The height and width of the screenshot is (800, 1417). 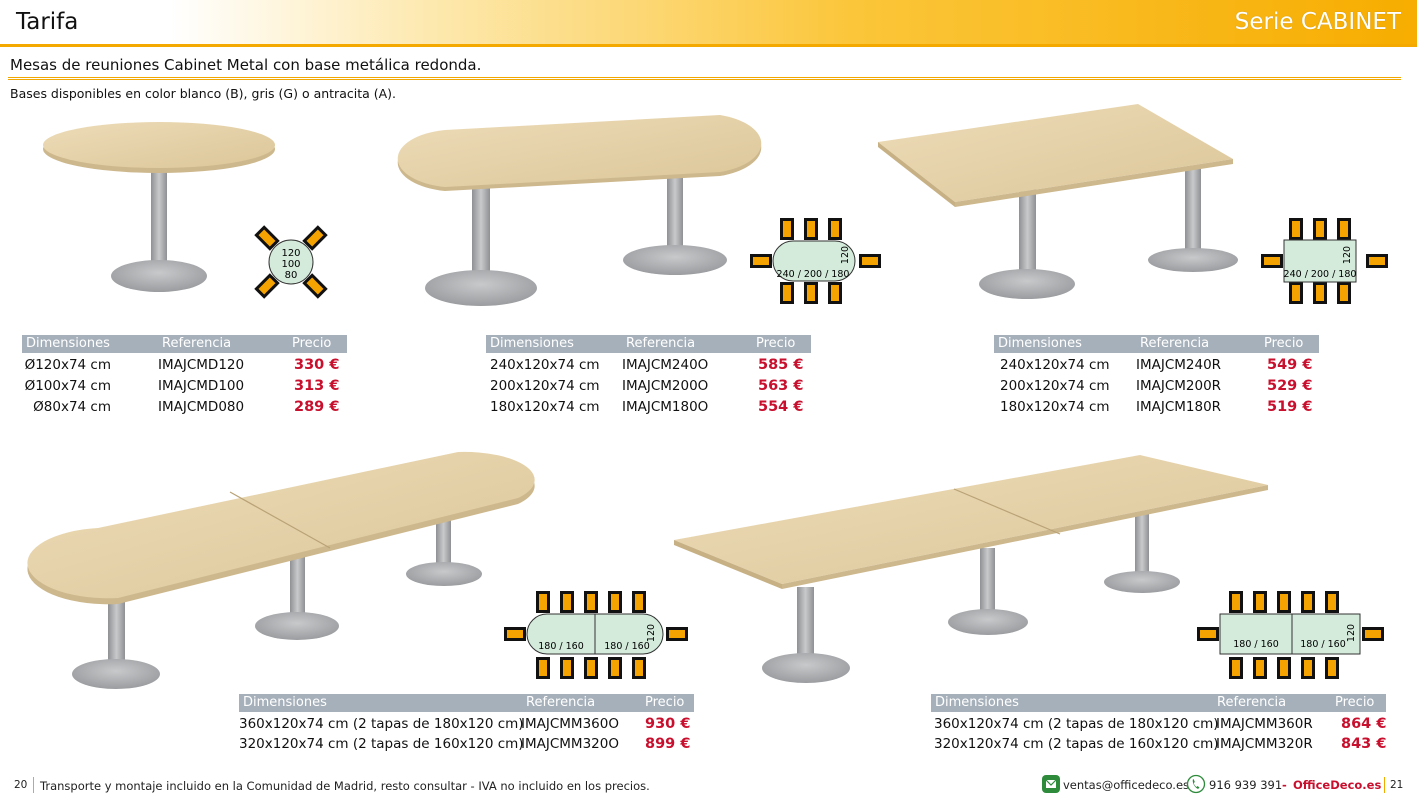 I want to click on round-table-diagram: 120 100 80, so click(x=291, y=262).